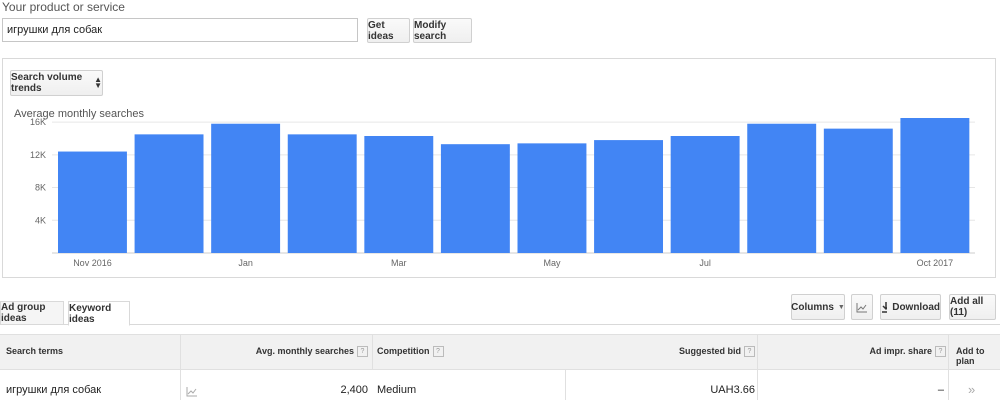 Image resolution: width=1000 pixels, height=400 pixels. Describe the element at coordinates (900, 351) in the screenshot. I see `header-ad-impr-share-label: Ad impr. share` at that location.